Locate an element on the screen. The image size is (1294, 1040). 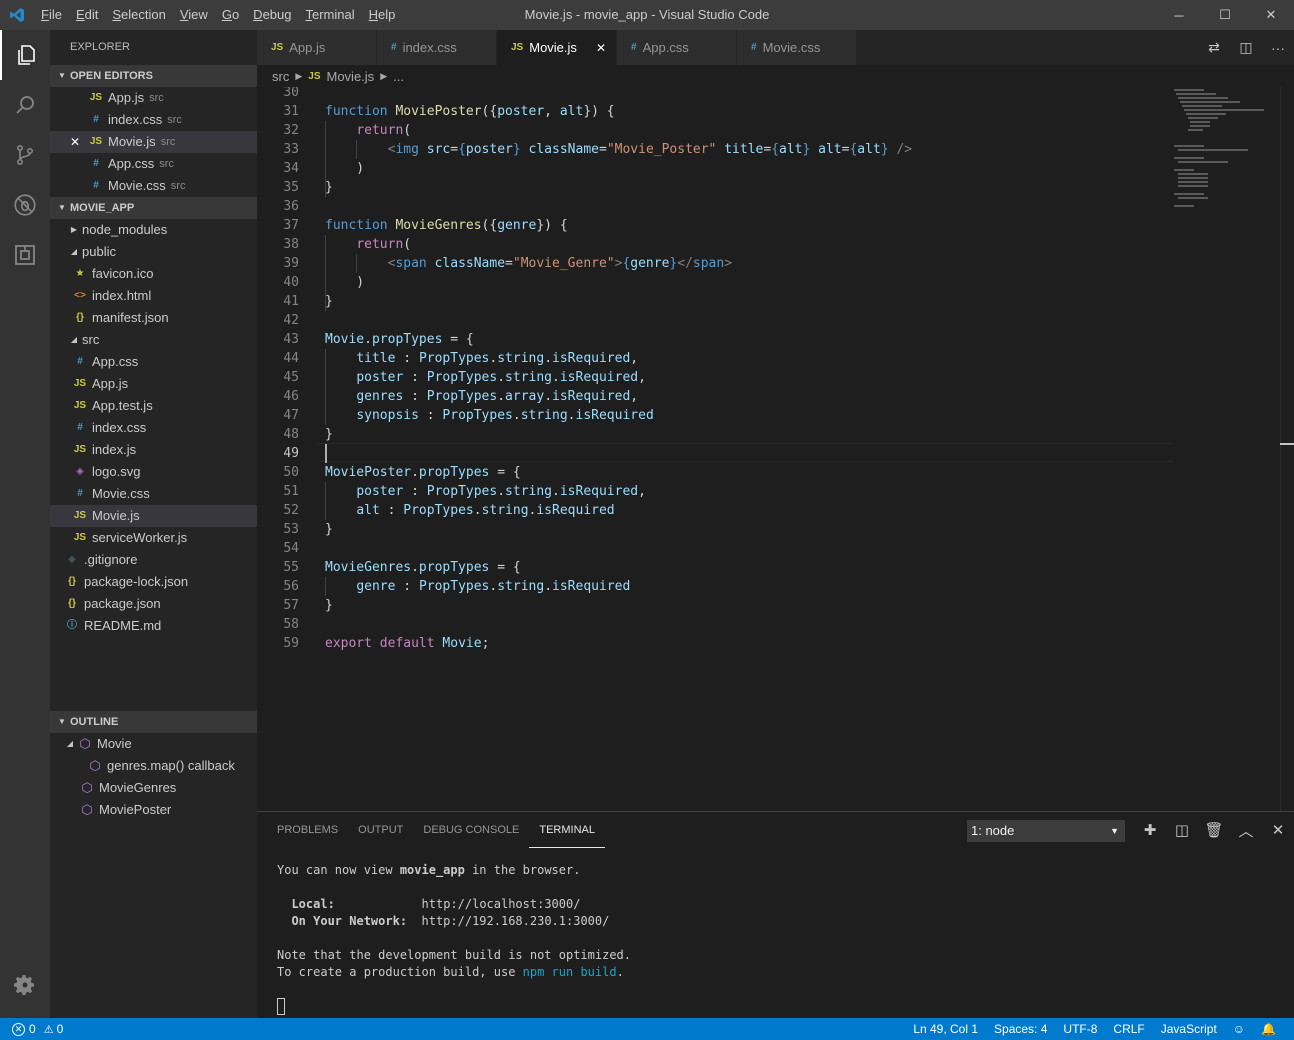
file-item: # Movie.css is located at coordinates (153, 494).